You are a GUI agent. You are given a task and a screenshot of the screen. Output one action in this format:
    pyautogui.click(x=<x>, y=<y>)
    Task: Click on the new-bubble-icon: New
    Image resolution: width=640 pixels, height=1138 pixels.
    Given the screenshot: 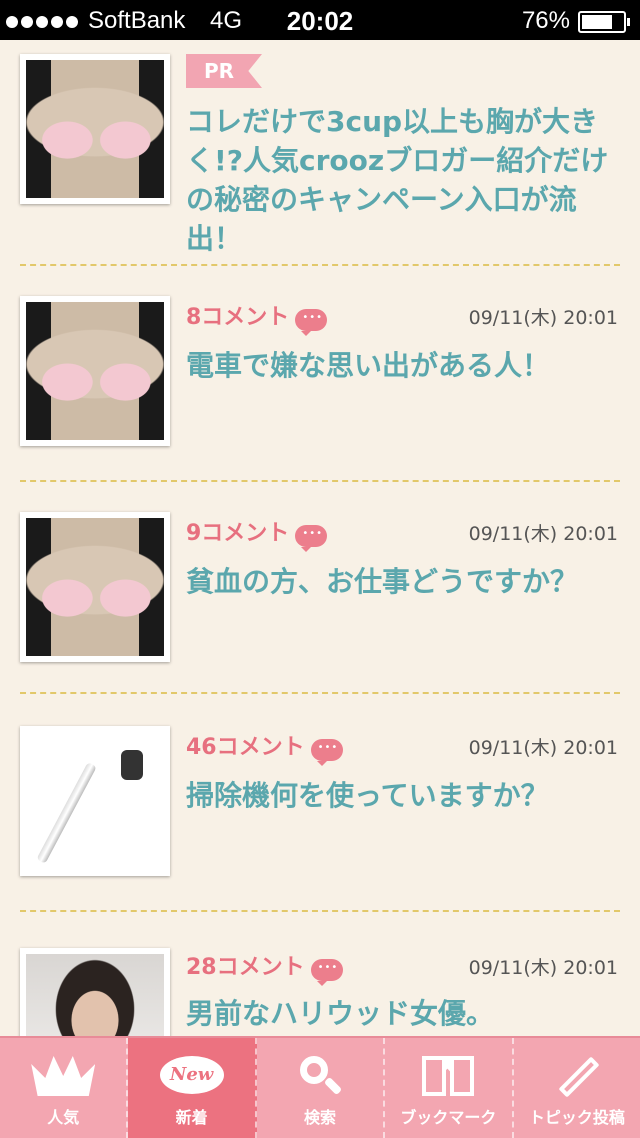 What is the action you would take?
    pyautogui.click(x=191, y=1075)
    